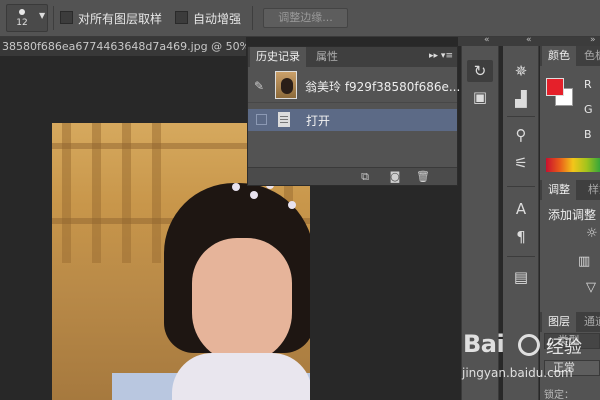 The width and height of the screenshot is (600, 400). Describe the element at coordinates (43, 19) in the screenshot. I see `chevron-down-icon: ▼` at that location.